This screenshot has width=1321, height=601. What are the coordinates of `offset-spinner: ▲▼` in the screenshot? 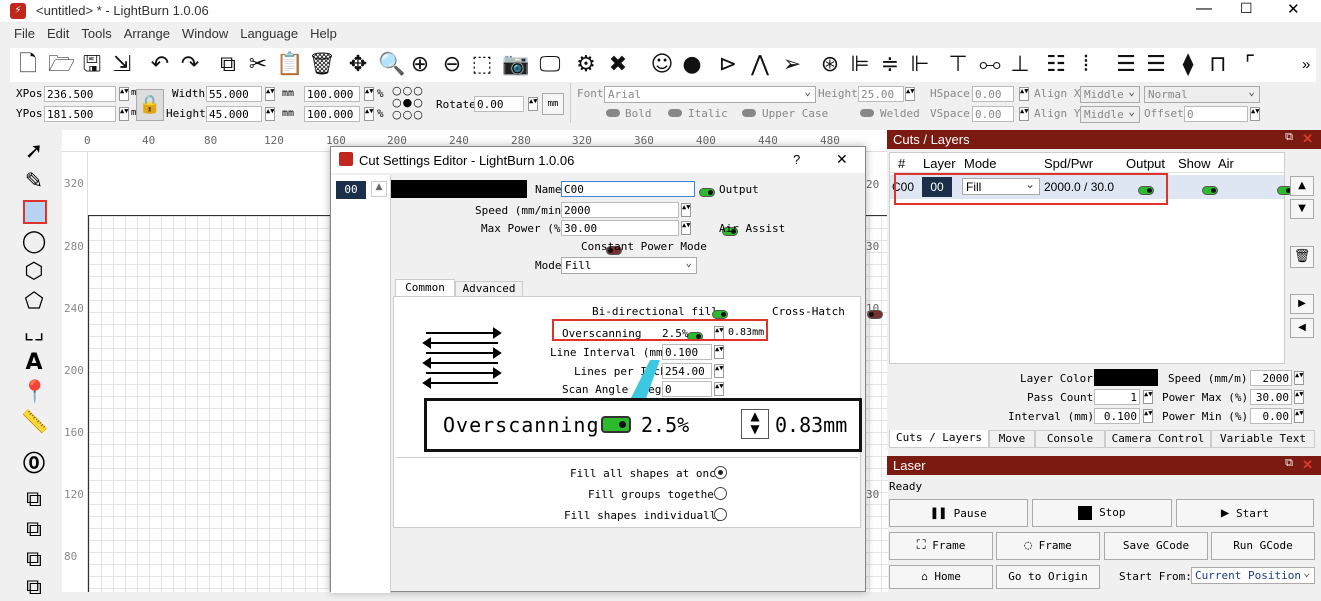 It's located at (1255, 114).